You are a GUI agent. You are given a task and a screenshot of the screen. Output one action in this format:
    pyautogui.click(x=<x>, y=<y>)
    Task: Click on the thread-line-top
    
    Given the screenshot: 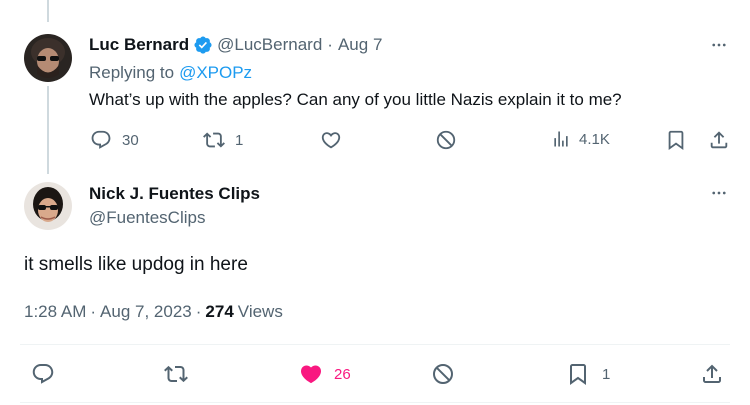 What is the action you would take?
    pyautogui.click(x=48, y=11)
    